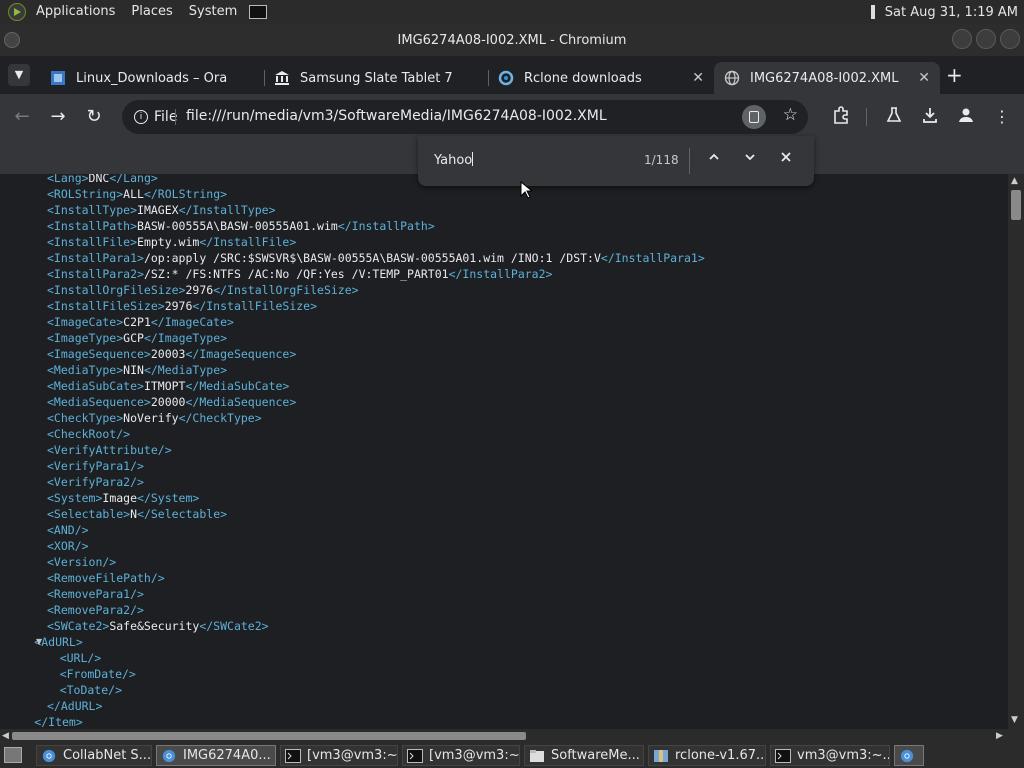 This screenshot has width=1024, height=768. Describe the element at coordinates (88, 434) in the screenshot. I see `xml-line: <CheckRoot/>` at that location.